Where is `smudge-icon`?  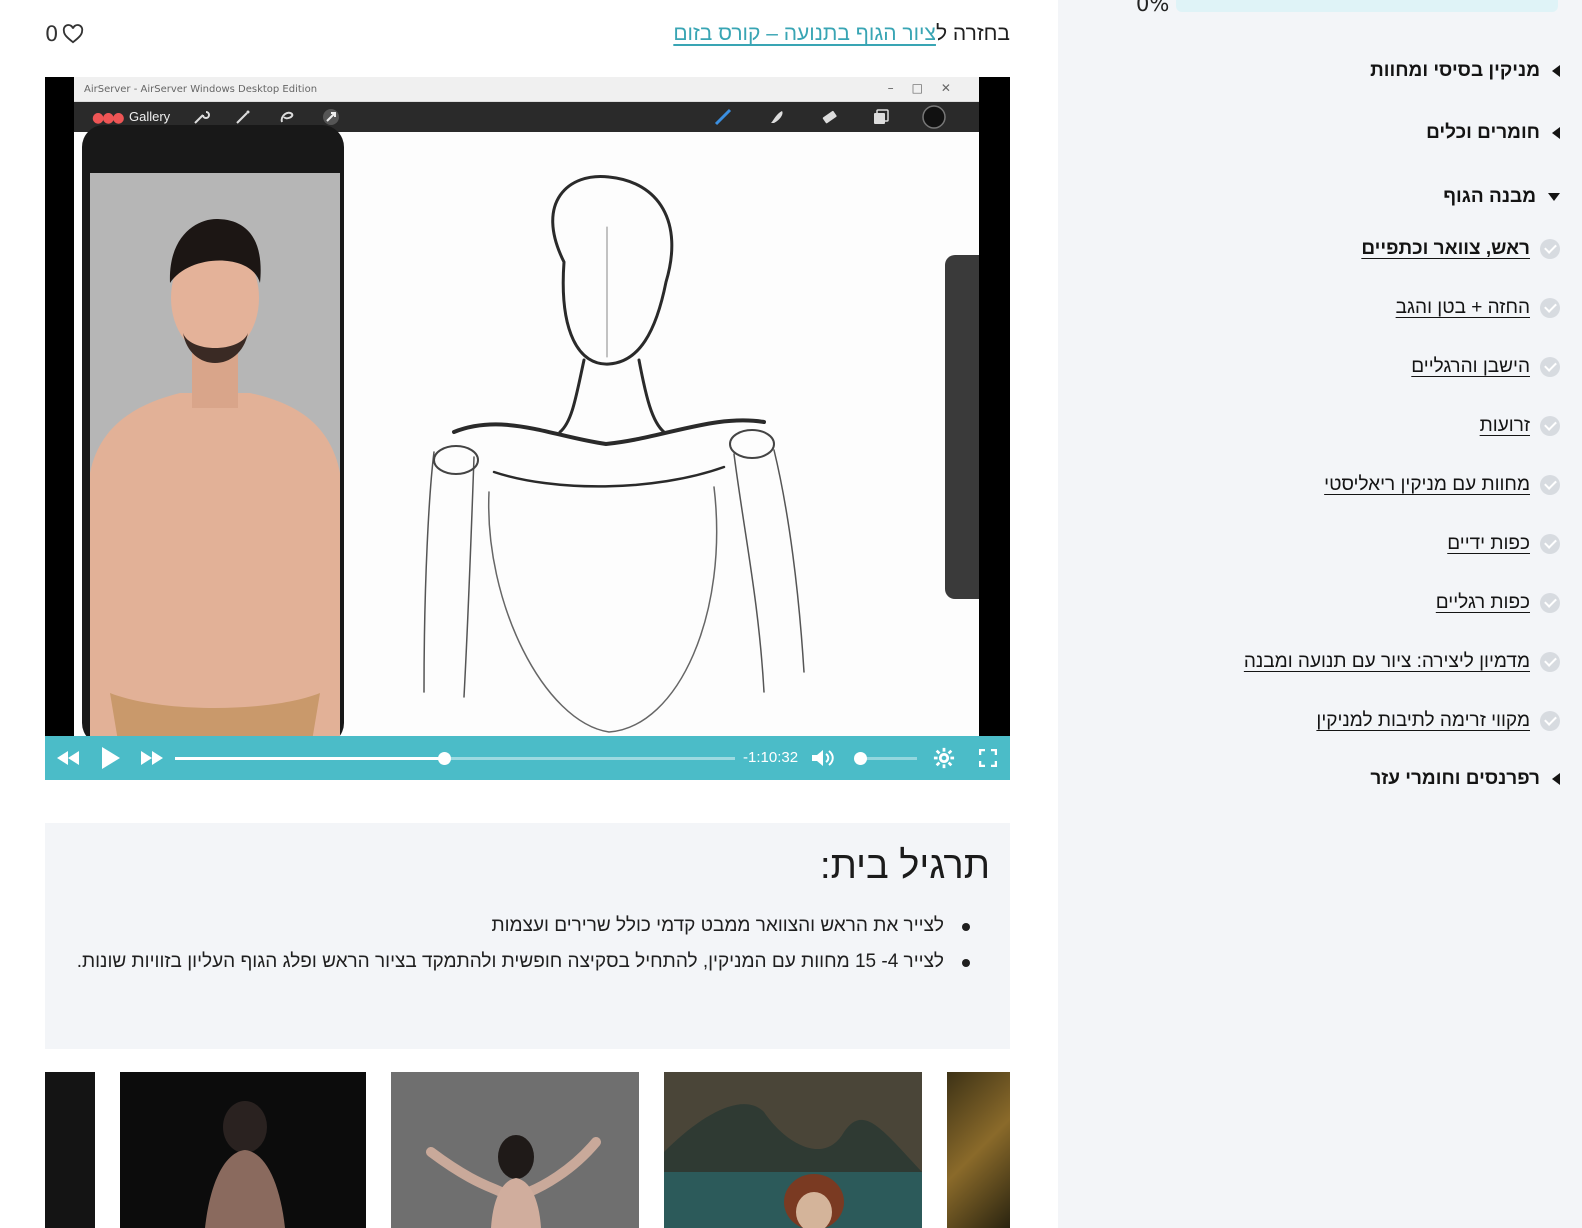 smudge-icon is located at coordinates (777, 117).